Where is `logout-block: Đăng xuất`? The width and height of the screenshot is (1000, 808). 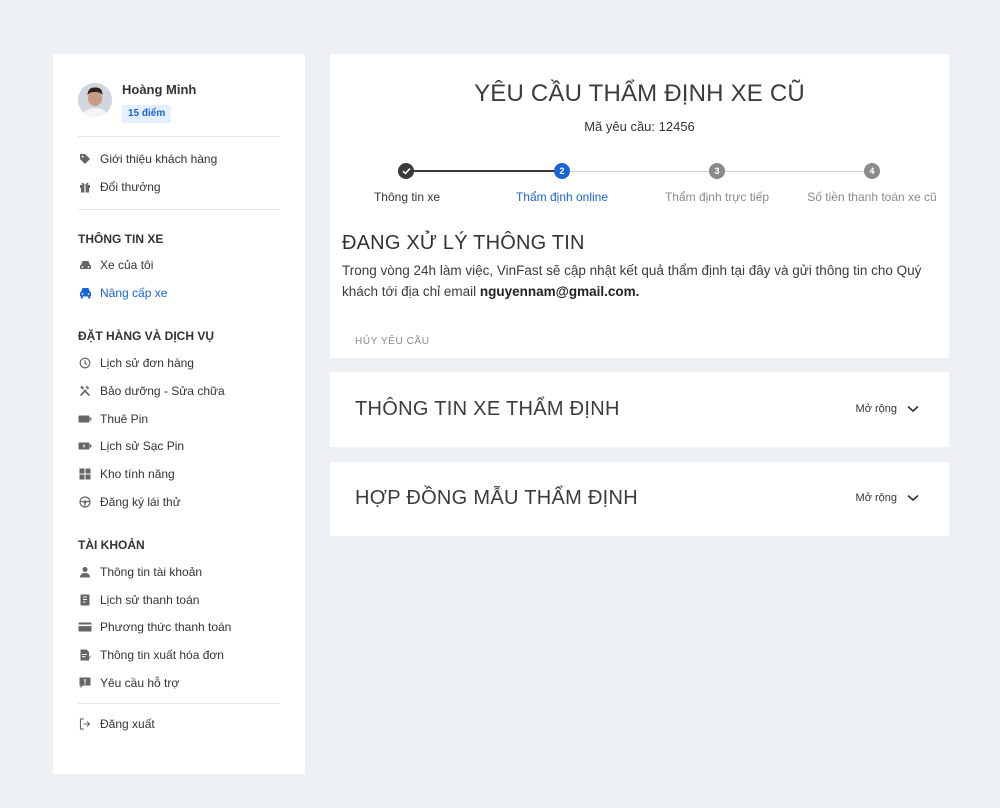
logout-block: Đăng xuất is located at coordinates (179, 720).